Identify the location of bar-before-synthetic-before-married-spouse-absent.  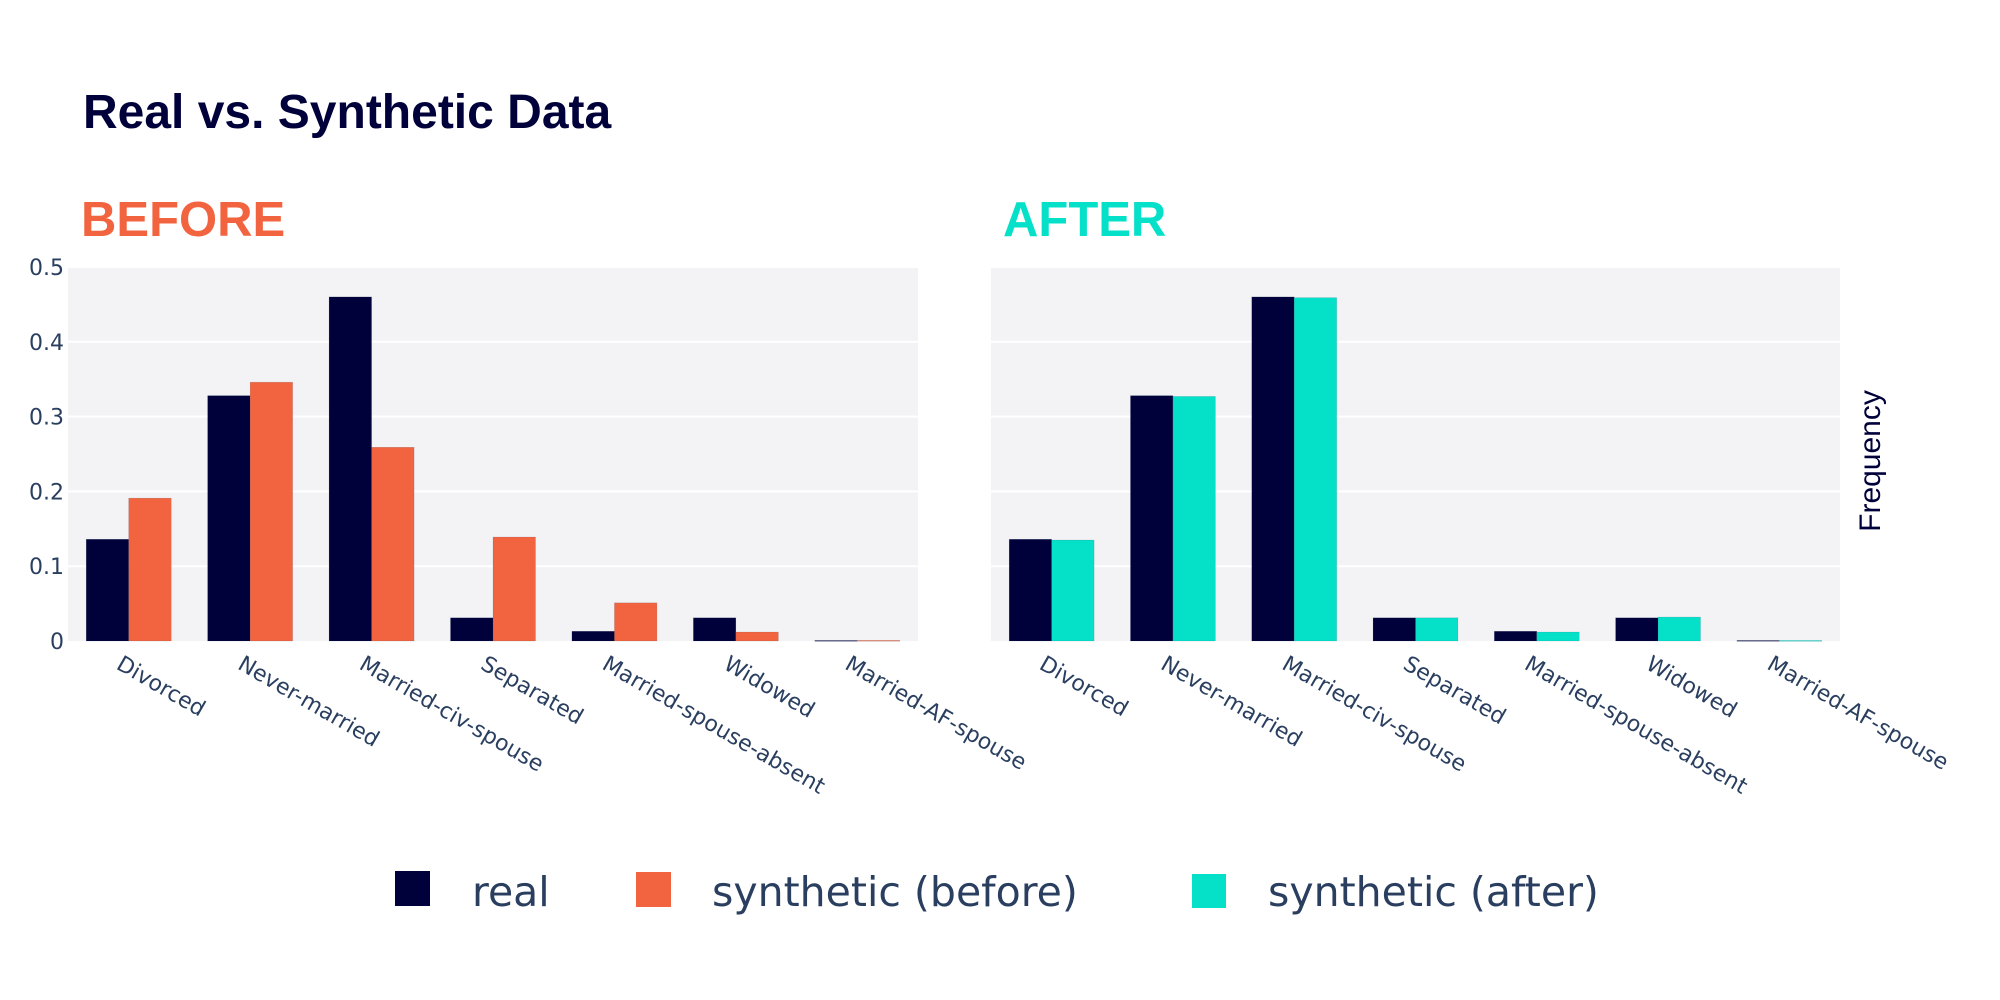
(636, 622).